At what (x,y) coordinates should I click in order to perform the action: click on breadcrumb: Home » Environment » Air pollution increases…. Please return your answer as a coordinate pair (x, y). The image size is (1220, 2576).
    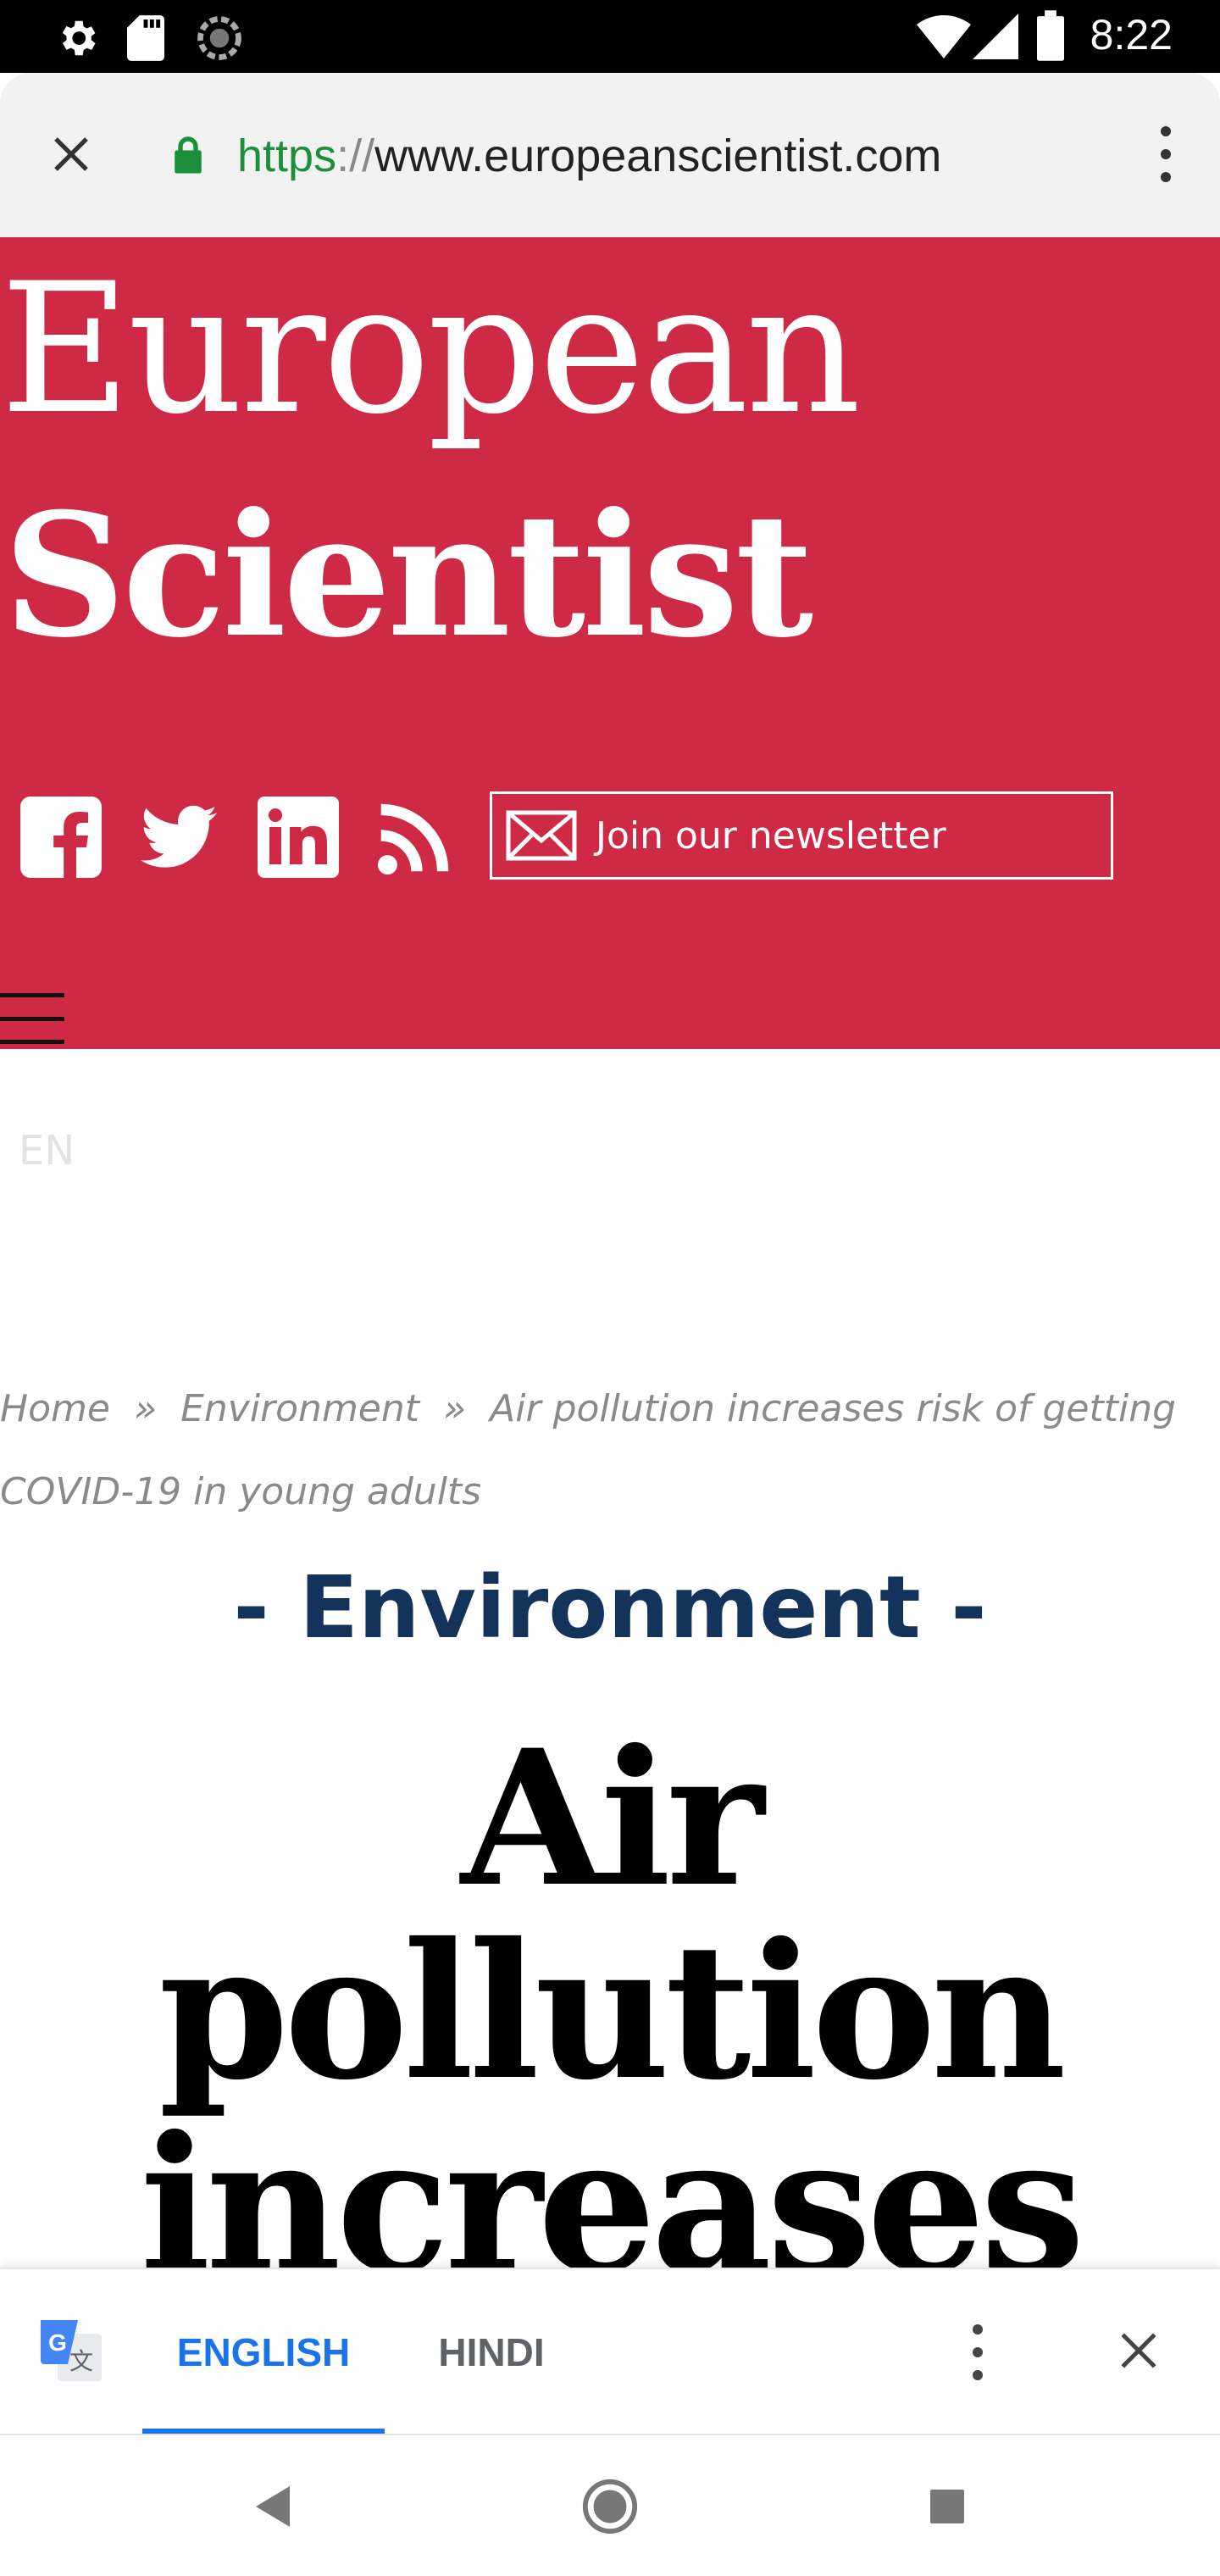
    Looking at the image, I should click on (601, 1451).